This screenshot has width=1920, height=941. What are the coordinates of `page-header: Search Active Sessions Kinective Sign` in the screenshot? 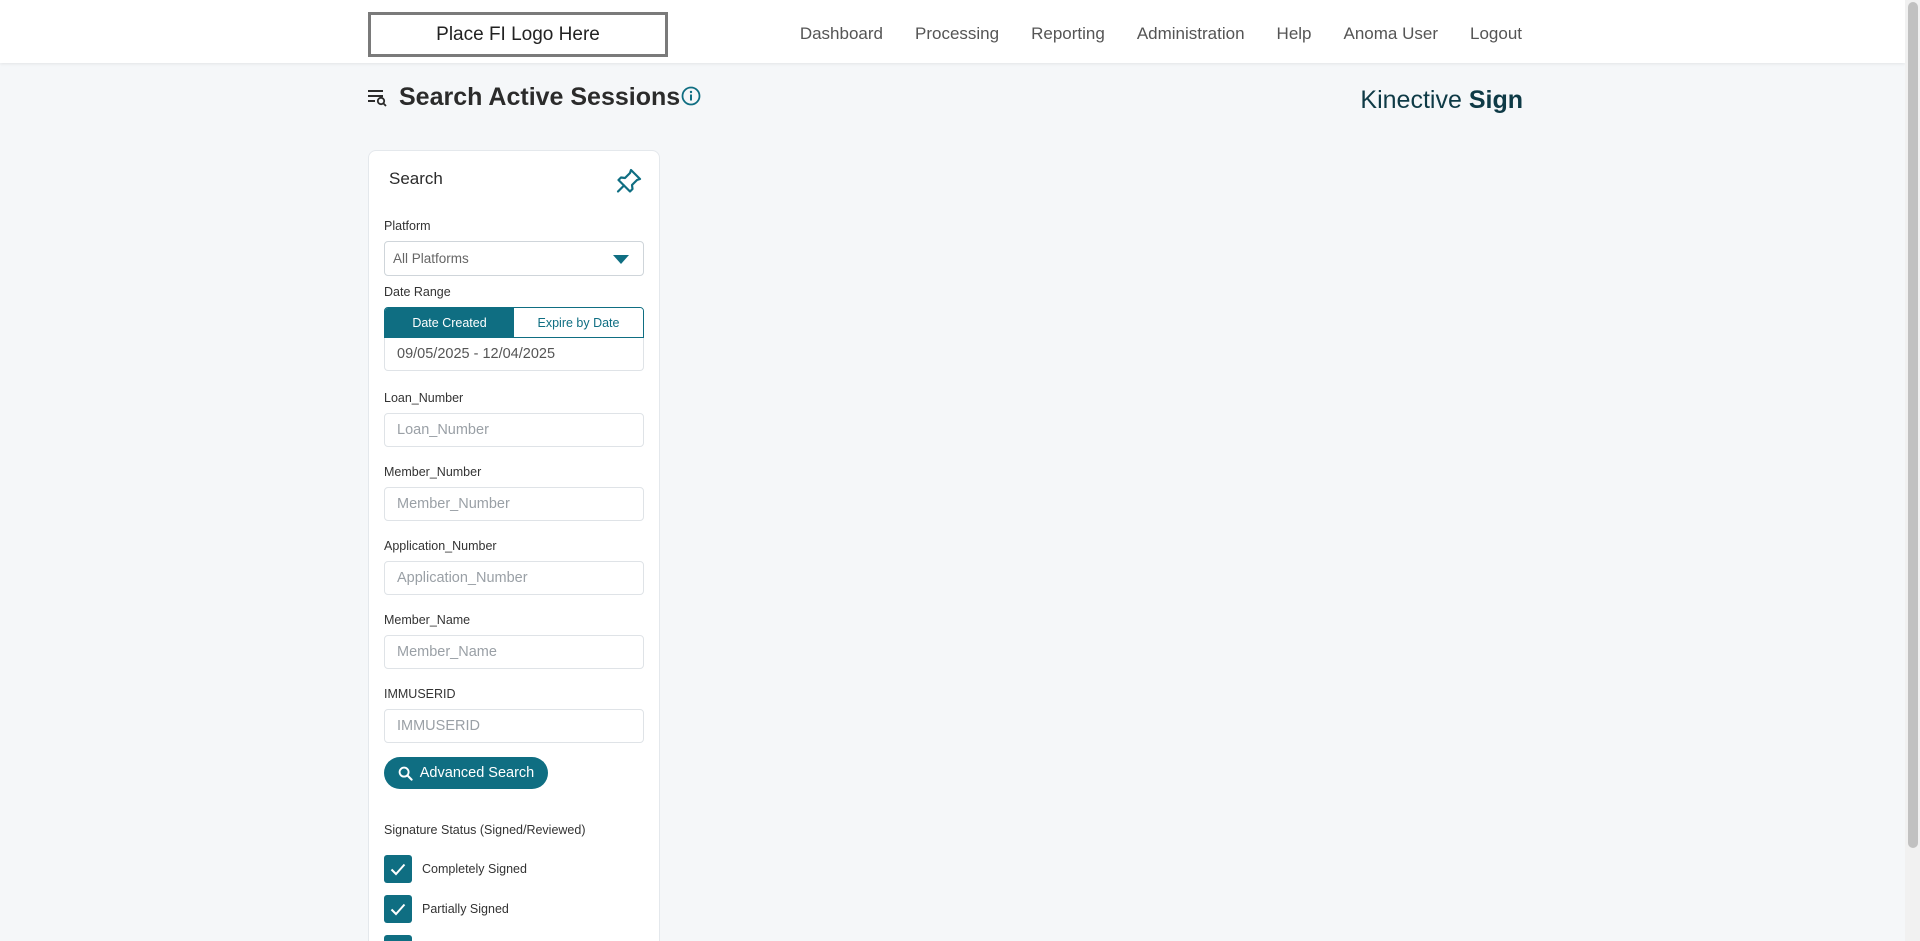 It's located at (945, 103).